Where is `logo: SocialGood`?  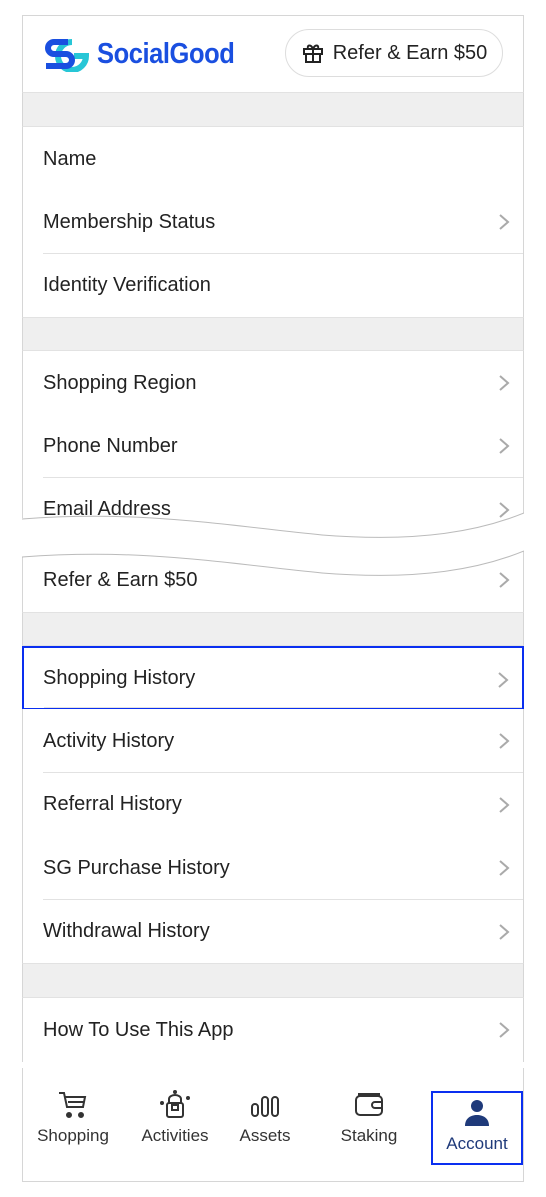
logo: SocialGood is located at coordinates (147, 54).